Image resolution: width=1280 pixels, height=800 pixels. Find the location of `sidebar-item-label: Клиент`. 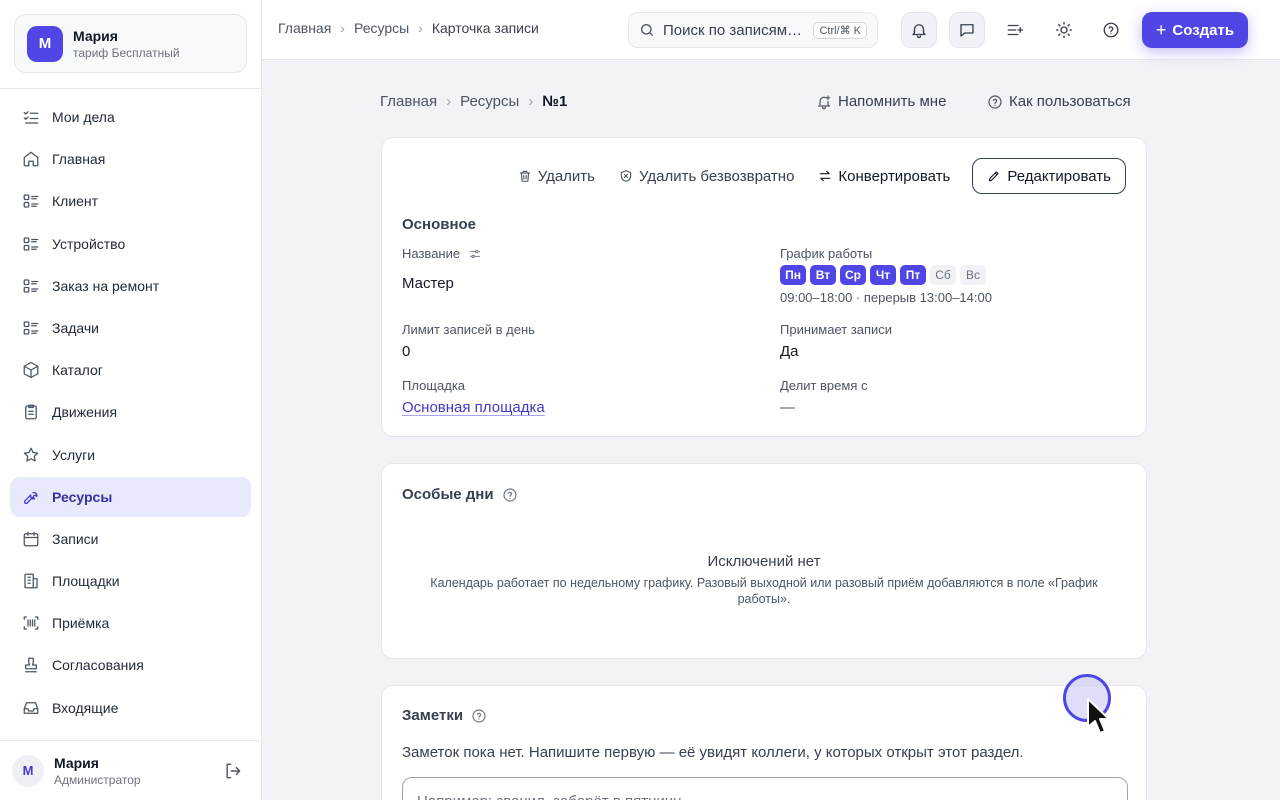

sidebar-item-label: Клиент is located at coordinates (75, 201).